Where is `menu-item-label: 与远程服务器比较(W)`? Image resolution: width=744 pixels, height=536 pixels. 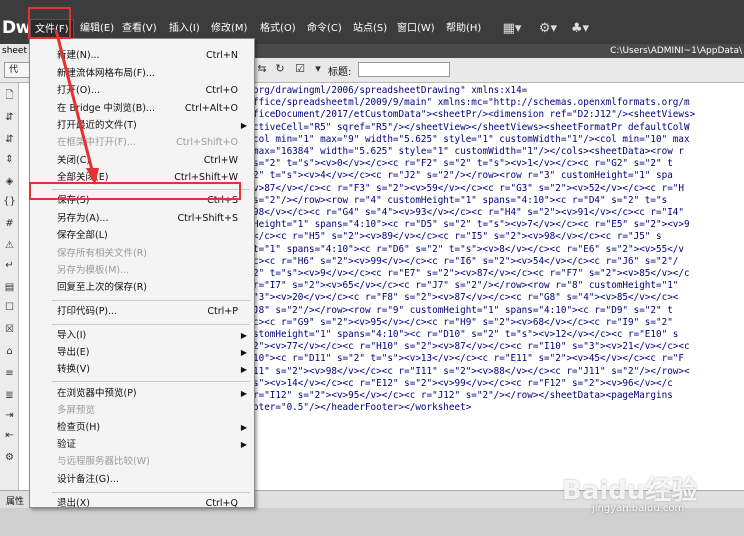
menu-item-label: 与远程服务器比较(W) is located at coordinates (103, 461).